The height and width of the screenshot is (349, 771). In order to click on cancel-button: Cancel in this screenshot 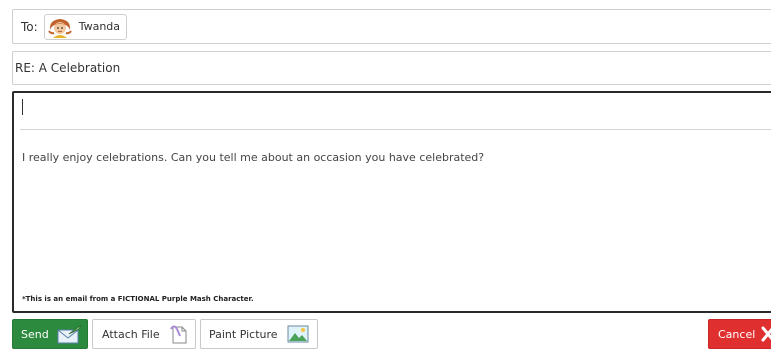, I will do `click(739, 334)`.